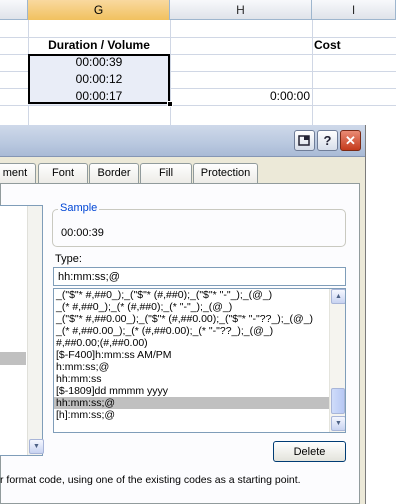 Image resolution: width=396 pixels, height=504 pixels. What do you see at coordinates (199, 276) in the screenshot?
I see `type-input` at bounding box center [199, 276].